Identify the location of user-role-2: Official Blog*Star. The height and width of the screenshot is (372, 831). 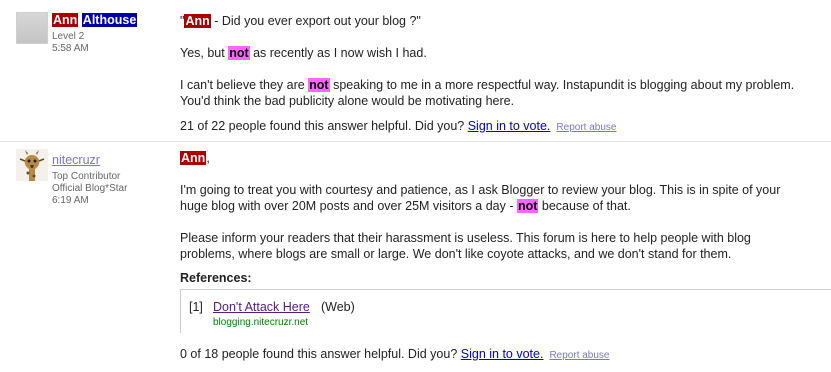
(90, 188).